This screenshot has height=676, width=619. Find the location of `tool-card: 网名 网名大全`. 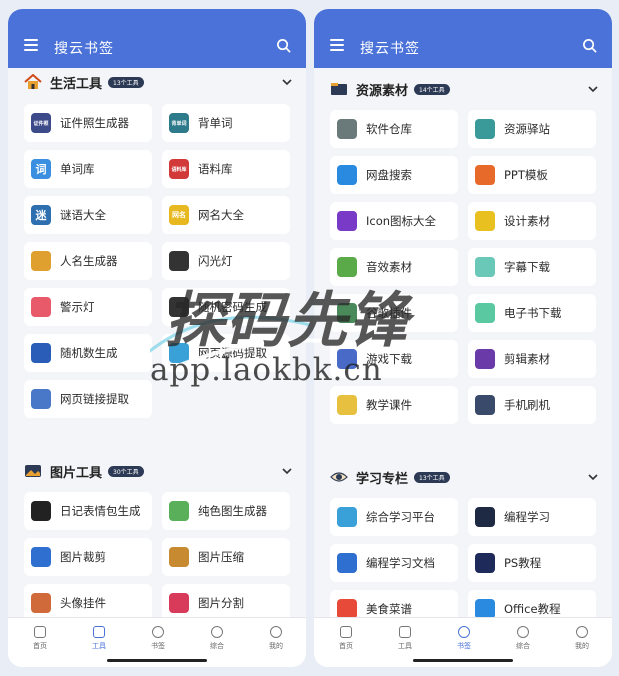

tool-card: 网名 网名大全 is located at coordinates (226, 215).